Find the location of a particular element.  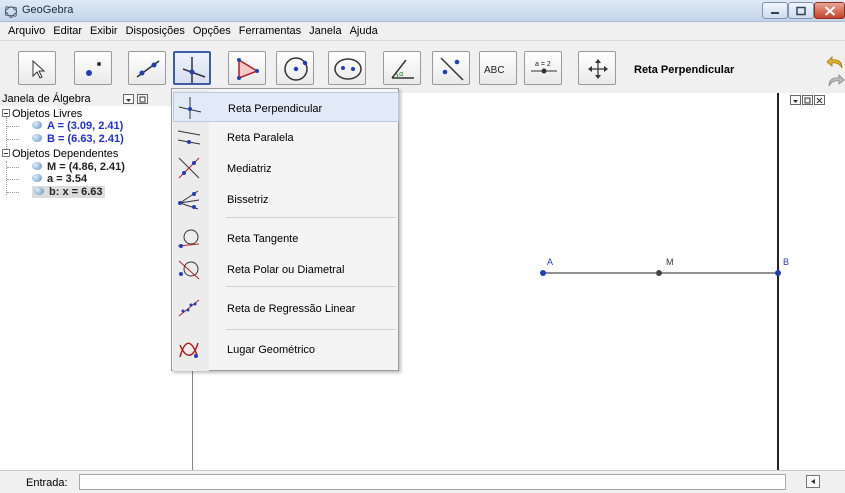

label-m: M is located at coordinates (670, 262).